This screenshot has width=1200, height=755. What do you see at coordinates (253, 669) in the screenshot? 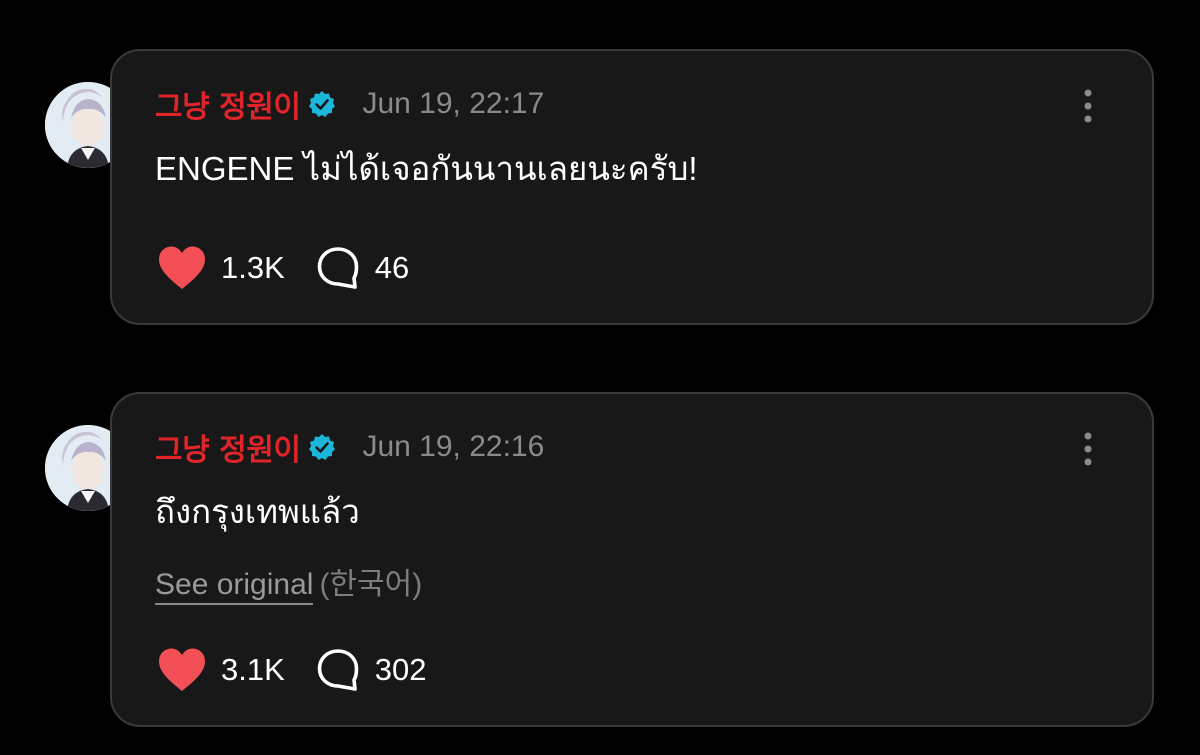
I see `like-count: 3.1K` at bounding box center [253, 669].